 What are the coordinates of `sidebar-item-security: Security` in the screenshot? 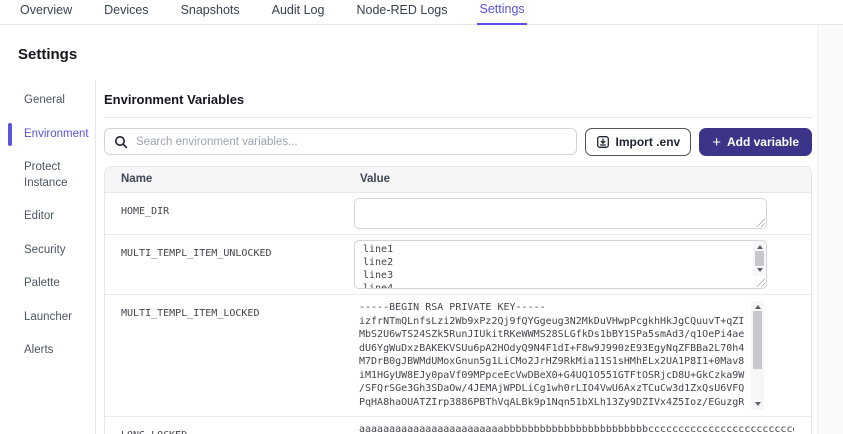 It's located at (47, 251).